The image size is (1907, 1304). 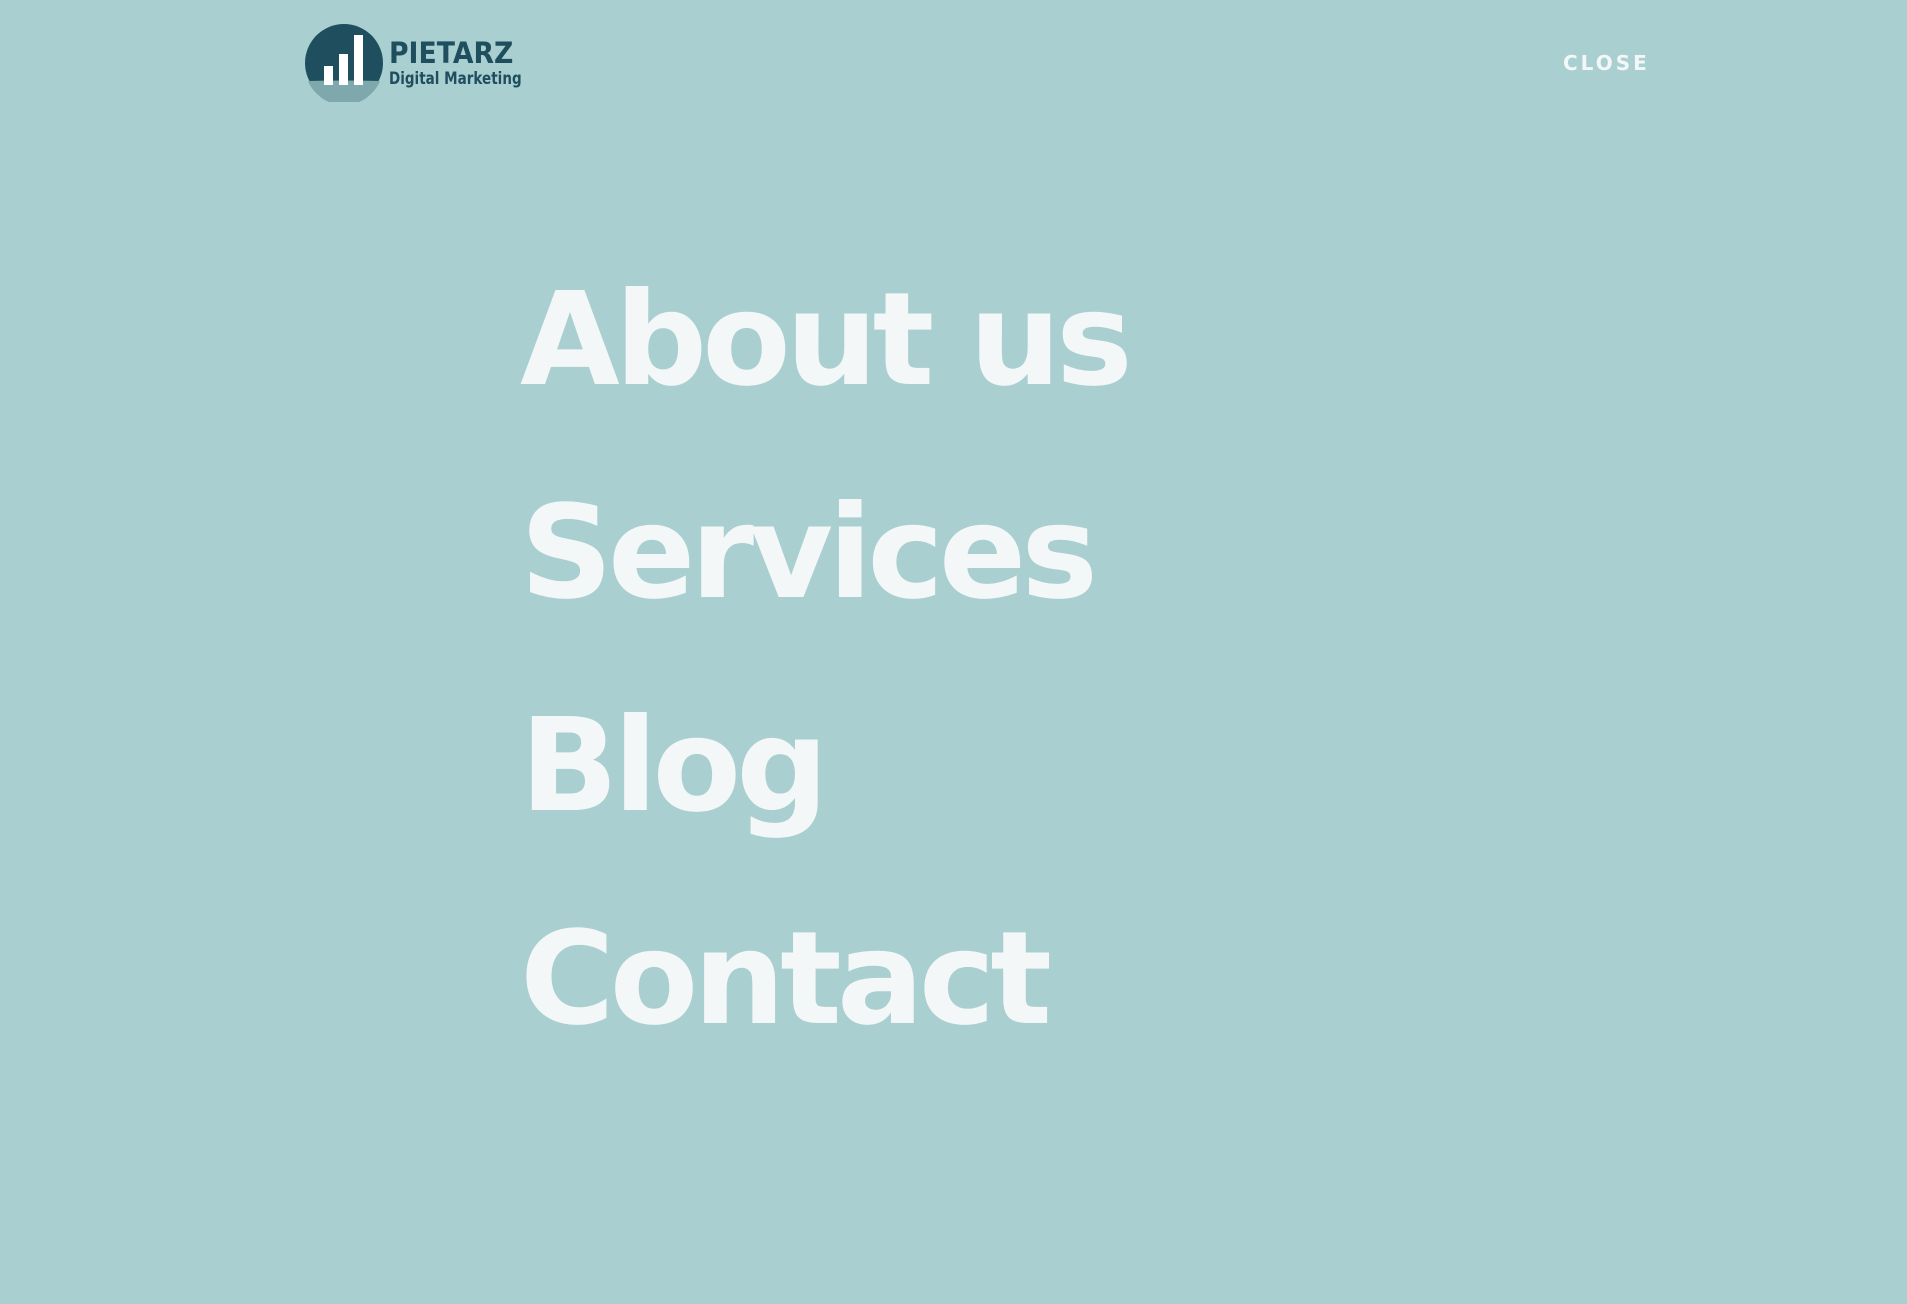 I want to click on menu-item-services: Services, so click(x=824, y=584).